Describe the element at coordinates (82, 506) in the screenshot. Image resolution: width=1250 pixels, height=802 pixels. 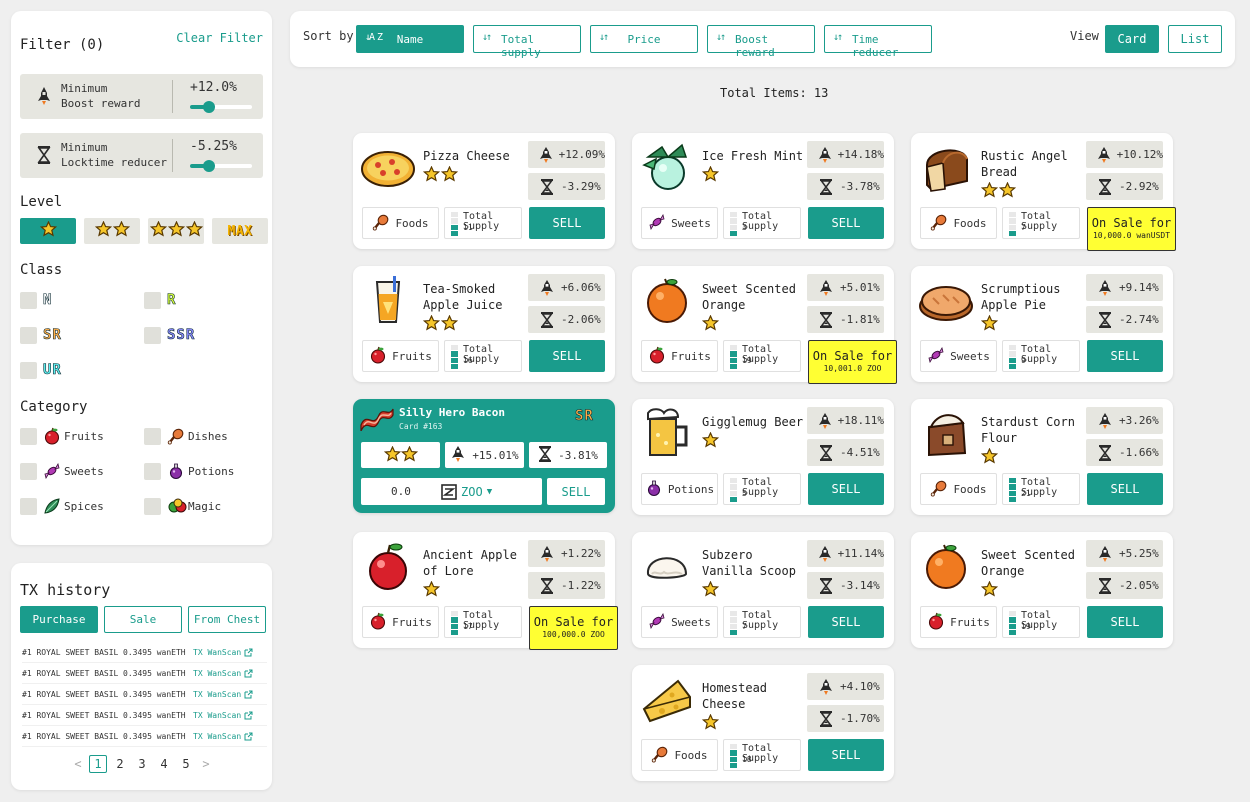
I see `category-option-spices: Spices` at that location.